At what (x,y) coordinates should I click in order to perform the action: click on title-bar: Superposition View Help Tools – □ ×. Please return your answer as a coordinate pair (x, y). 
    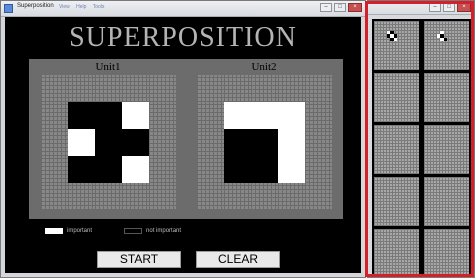
    Looking at the image, I should click on (183, 9).